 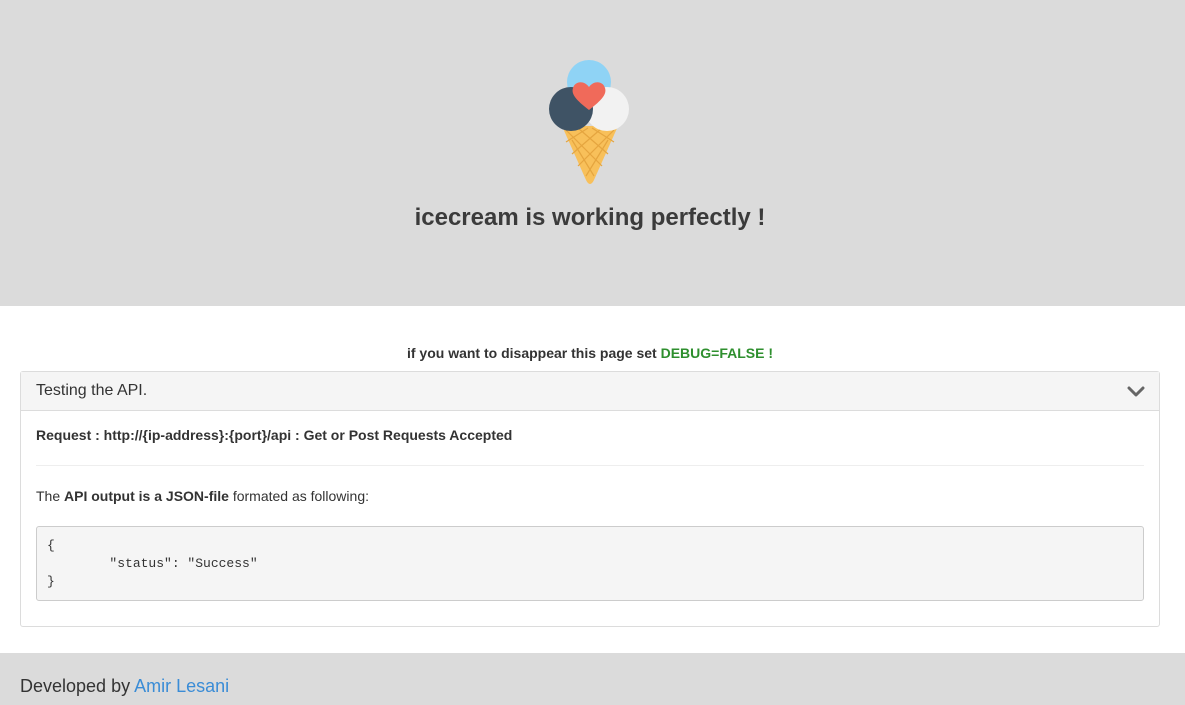 What do you see at coordinates (590, 465) in the screenshot?
I see `divider` at bounding box center [590, 465].